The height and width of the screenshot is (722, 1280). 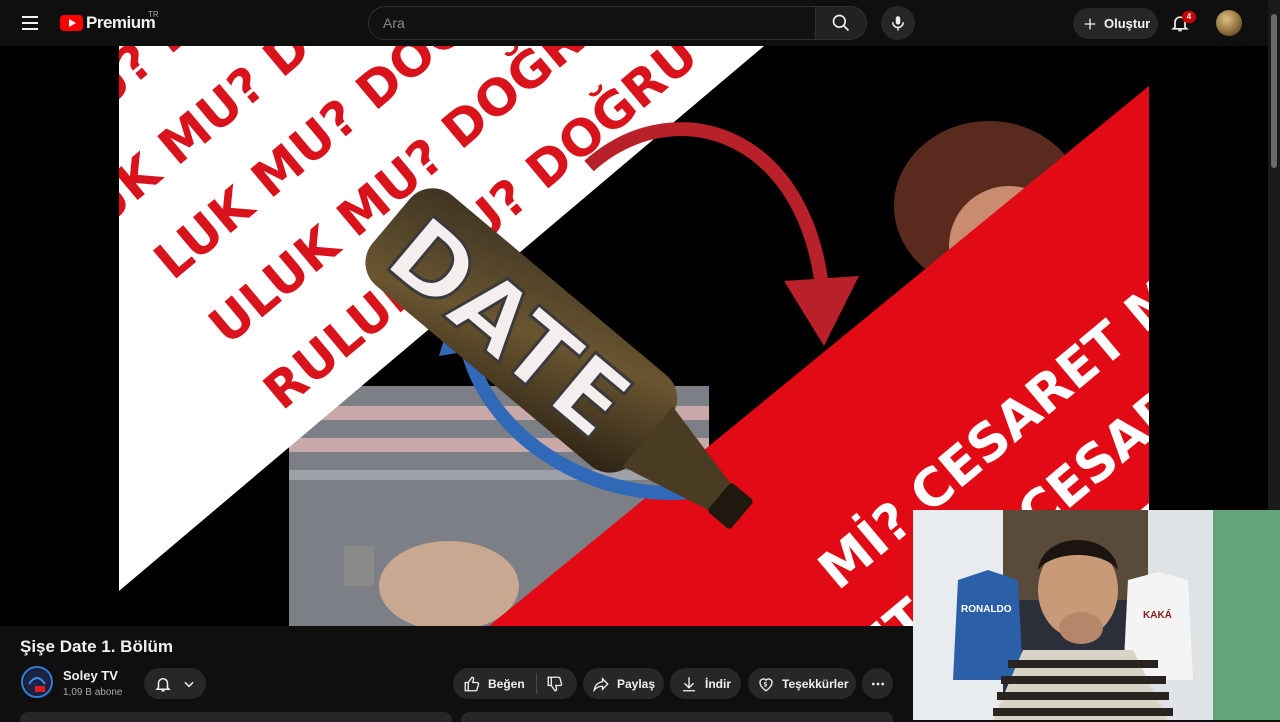 What do you see at coordinates (689, 683) in the screenshot?
I see `download-icon` at bounding box center [689, 683].